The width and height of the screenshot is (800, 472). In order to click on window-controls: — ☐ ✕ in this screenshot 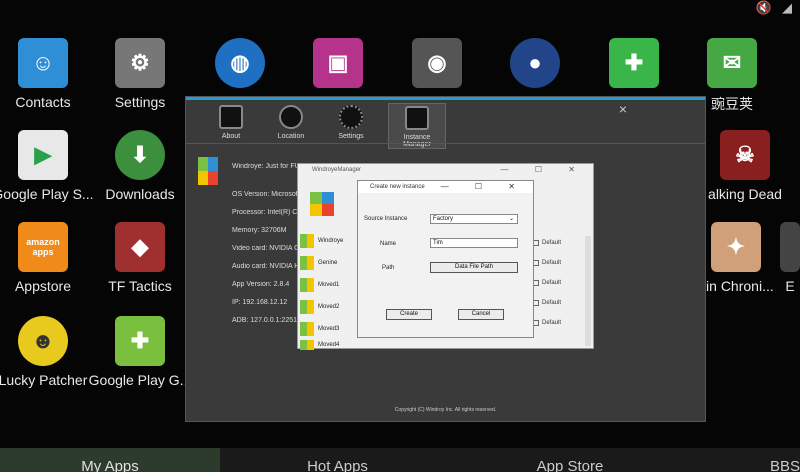, I will do `click(544, 169)`.